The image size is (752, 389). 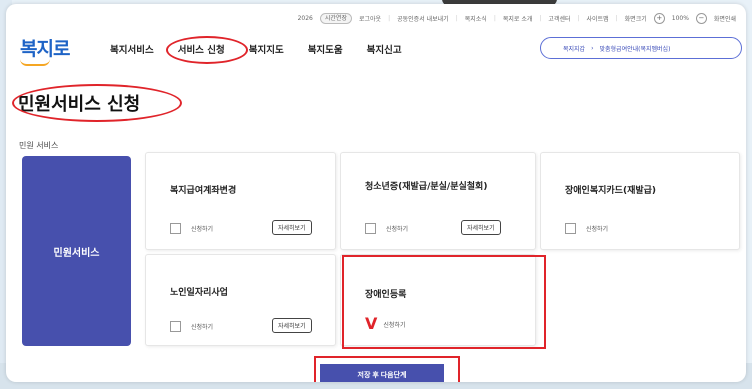 I want to click on breadcrumb-current: 맞춤형급여안내(복지멤버십), so click(x=635, y=48).